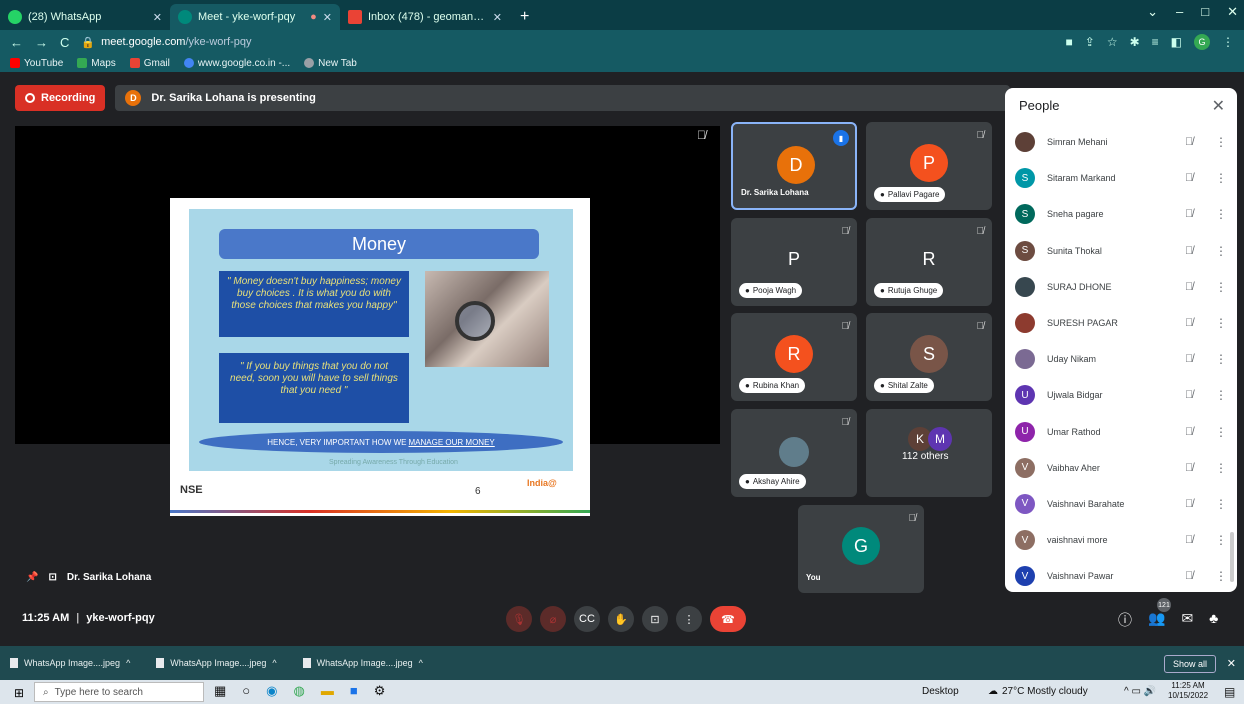  I want to click on notification-icon: ▤, so click(1229, 692).